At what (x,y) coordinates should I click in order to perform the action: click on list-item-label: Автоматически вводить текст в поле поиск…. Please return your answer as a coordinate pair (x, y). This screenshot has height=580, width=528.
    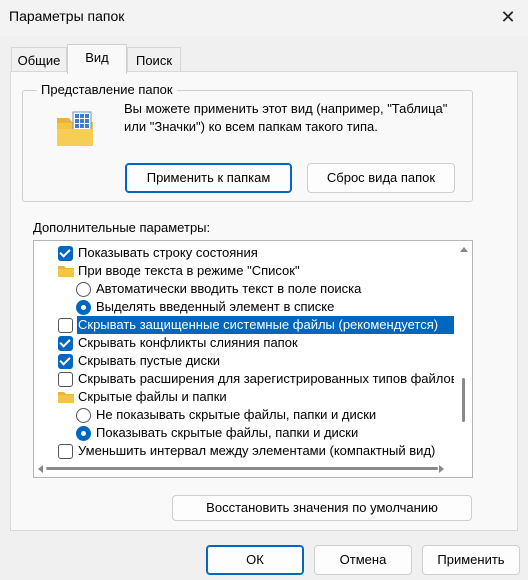
    Looking at the image, I should click on (229, 288).